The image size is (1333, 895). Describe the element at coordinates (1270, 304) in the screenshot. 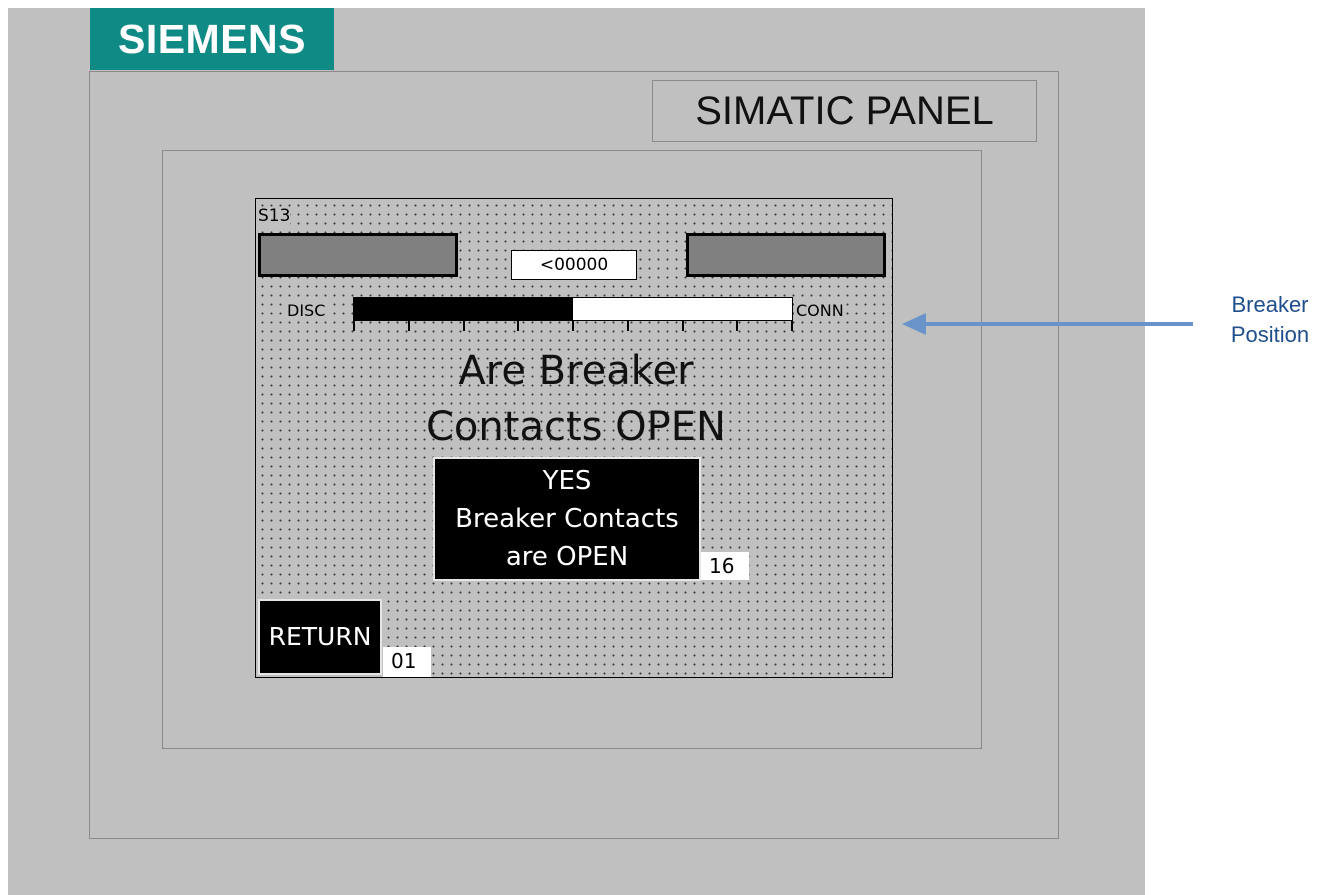

I see `annotation-line-1: Breaker` at that location.